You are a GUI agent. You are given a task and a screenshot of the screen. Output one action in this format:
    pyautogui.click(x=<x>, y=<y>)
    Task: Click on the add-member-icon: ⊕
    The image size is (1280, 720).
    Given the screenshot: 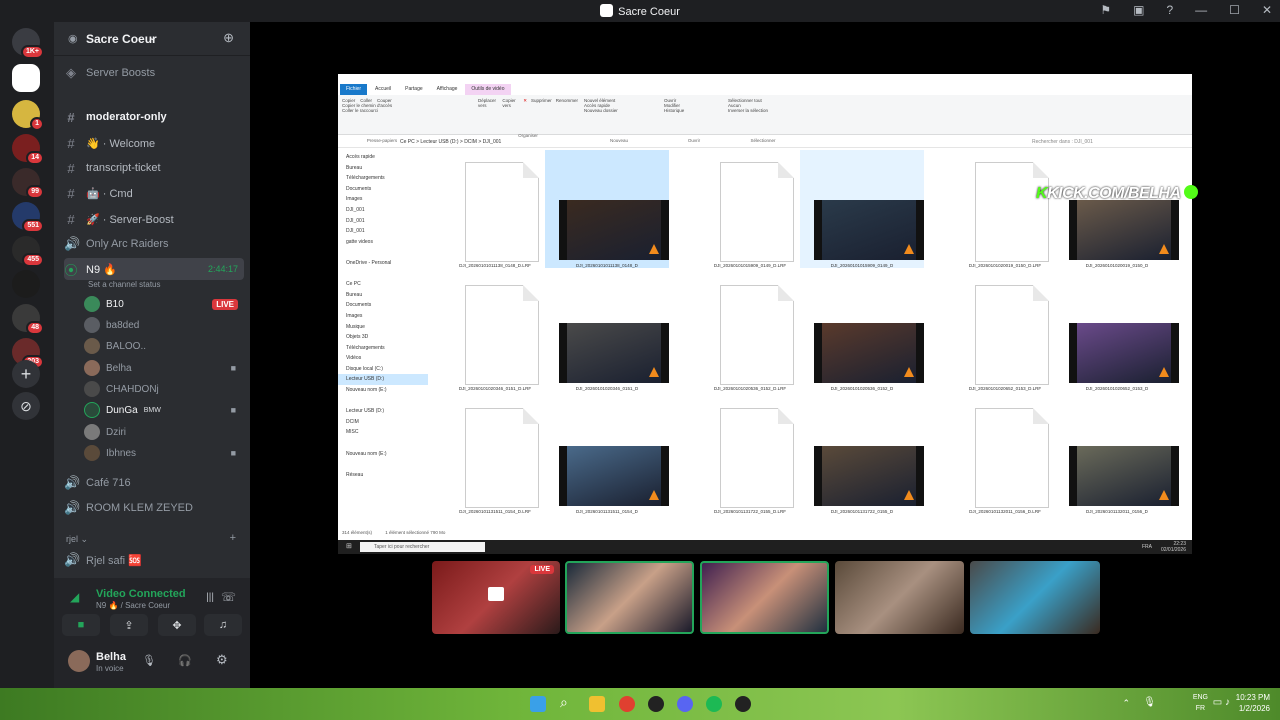 What is the action you would take?
    pyautogui.click(x=228, y=38)
    